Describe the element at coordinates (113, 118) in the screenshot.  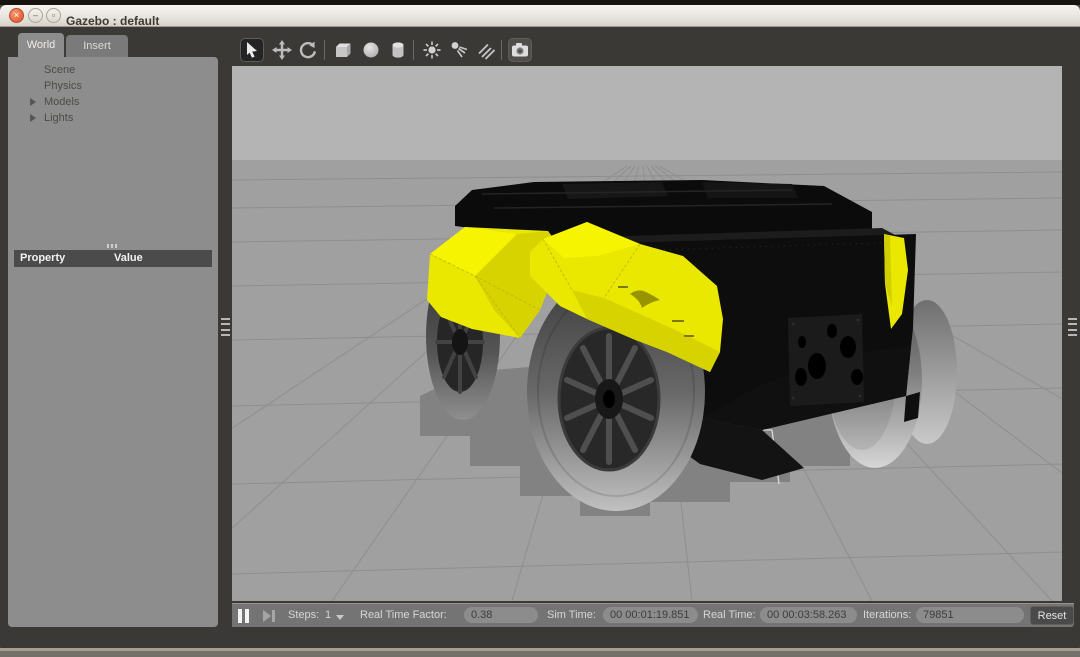
I see `tree-item-lights: Lights` at that location.